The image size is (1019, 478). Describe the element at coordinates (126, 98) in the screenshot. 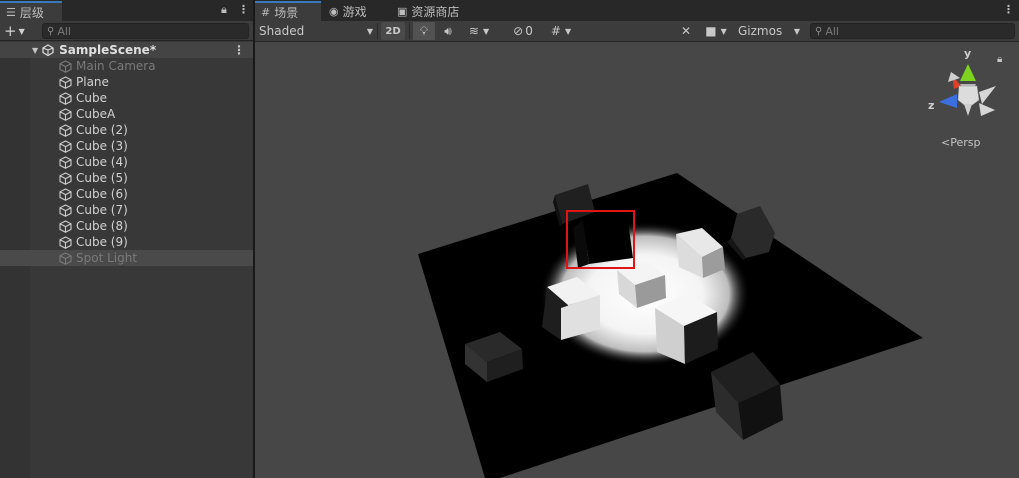

I see `hierarchy-item: Cube` at that location.